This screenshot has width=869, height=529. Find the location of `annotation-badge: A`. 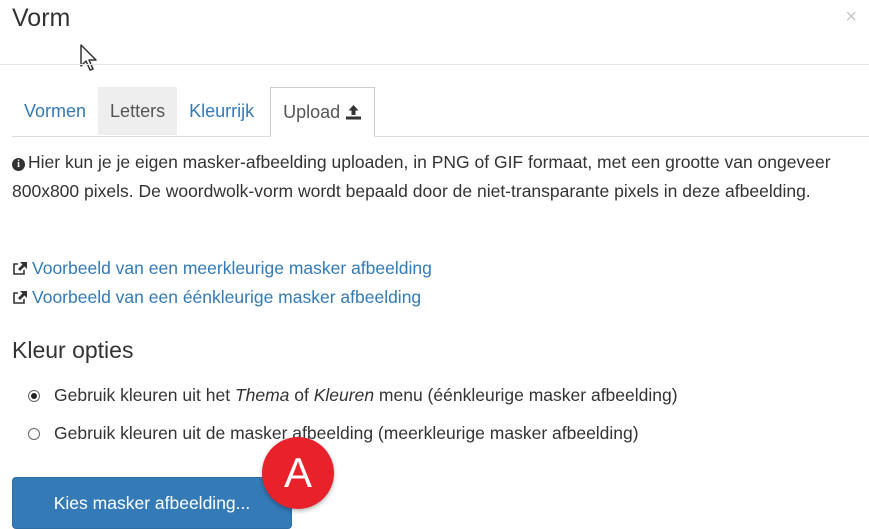

annotation-badge: A is located at coordinates (298, 473).